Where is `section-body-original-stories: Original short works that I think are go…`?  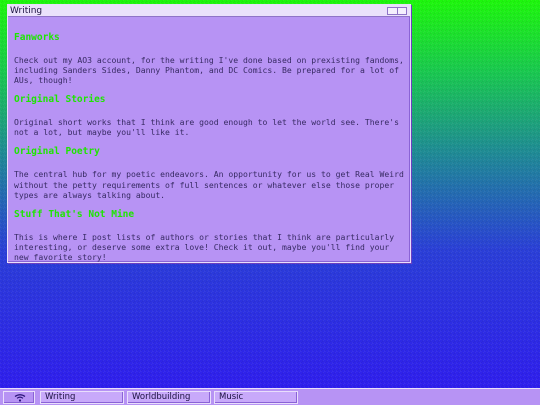
section-body-original-stories: Original short works that I think are go… is located at coordinates (206, 127).